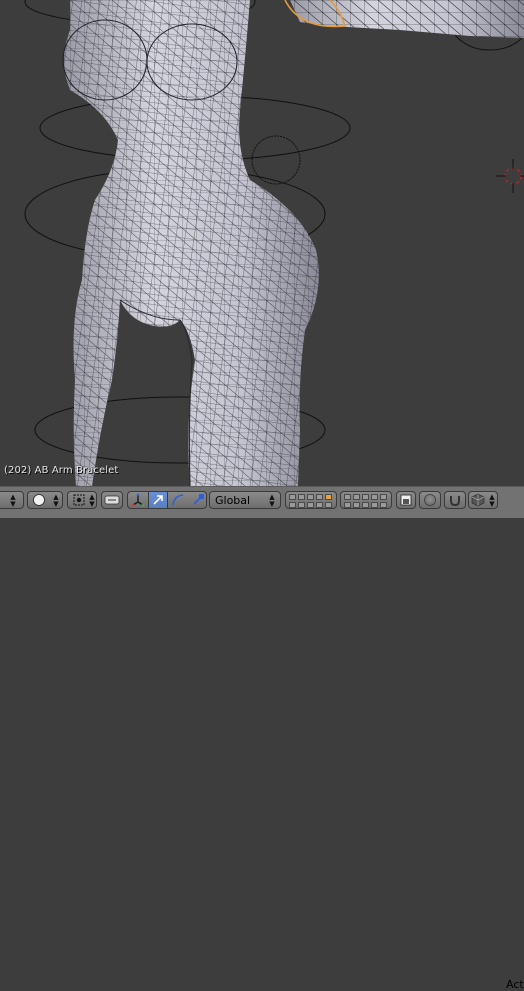  I want to click on scale-icon, so click(198, 499).